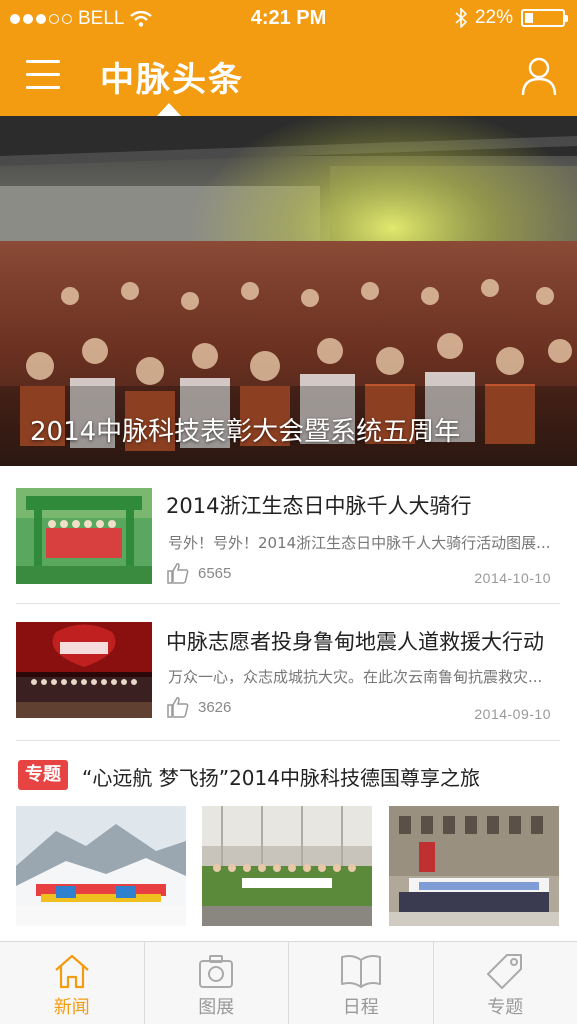 The width and height of the screenshot is (577, 1024). What do you see at coordinates (169, 109) in the screenshot?
I see `nav-indicator` at bounding box center [169, 109].